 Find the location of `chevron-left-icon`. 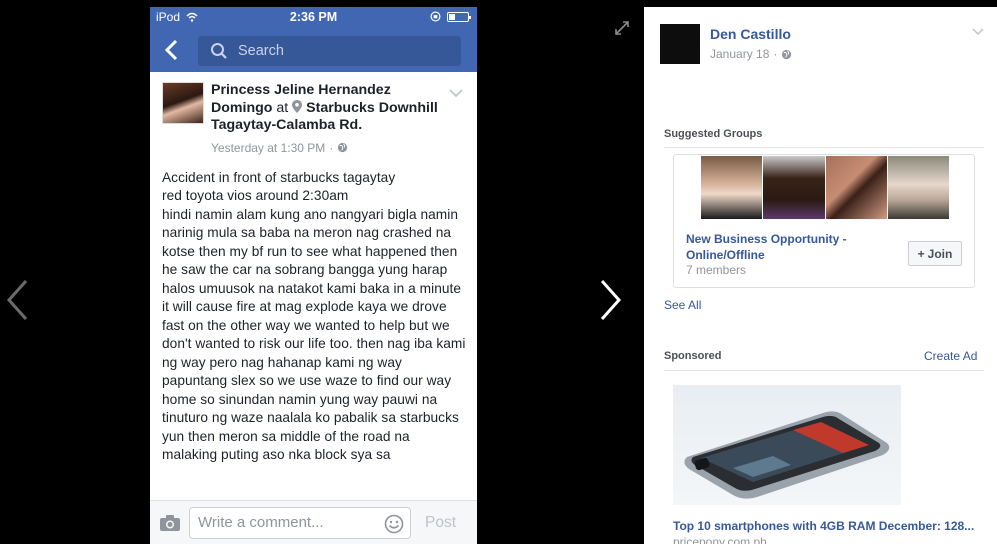

chevron-left-icon is located at coordinates (22, 300).